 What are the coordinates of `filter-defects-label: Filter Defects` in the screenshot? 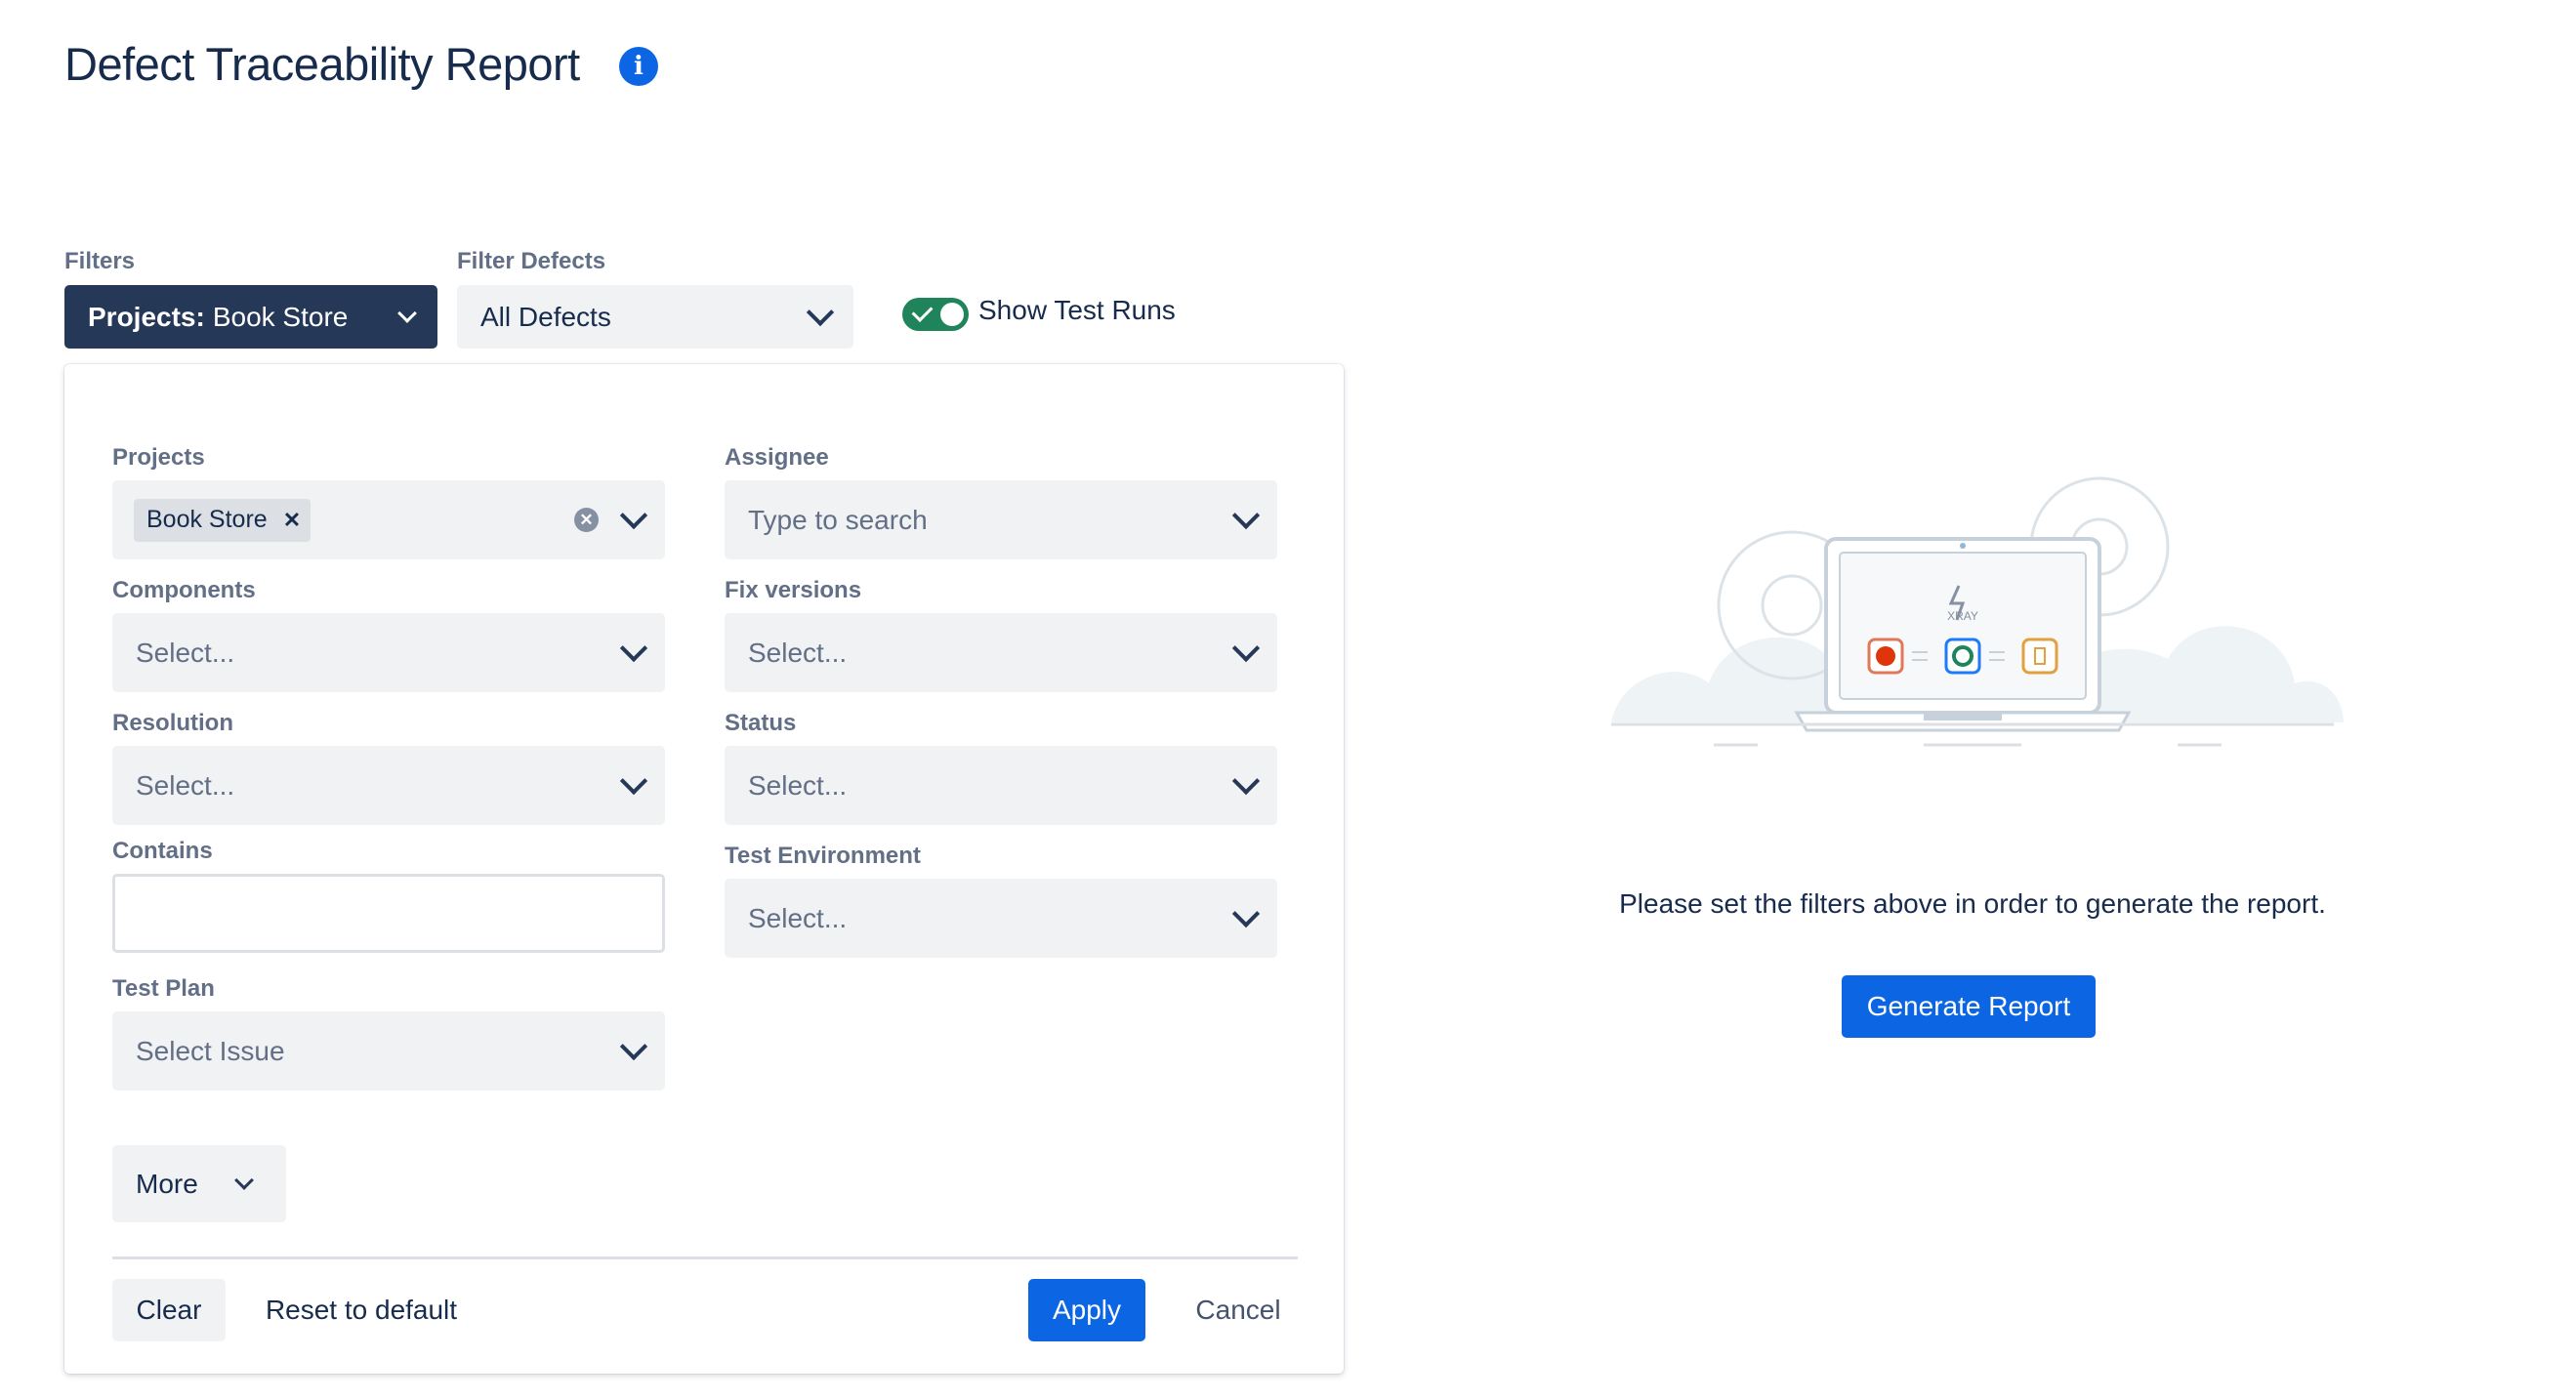 It's located at (532, 261).